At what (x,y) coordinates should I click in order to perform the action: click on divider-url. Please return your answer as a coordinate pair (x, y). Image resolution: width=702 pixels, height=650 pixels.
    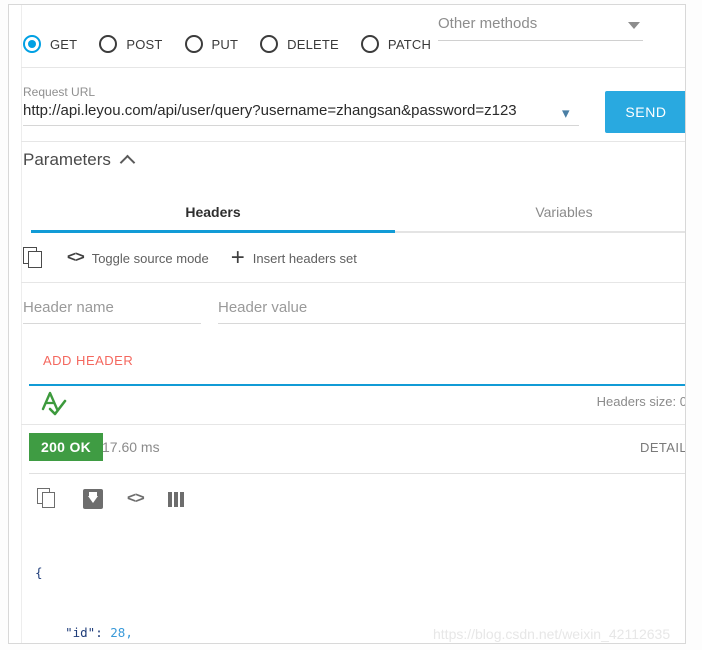
    Looking at the image, I should click on (353, 141).